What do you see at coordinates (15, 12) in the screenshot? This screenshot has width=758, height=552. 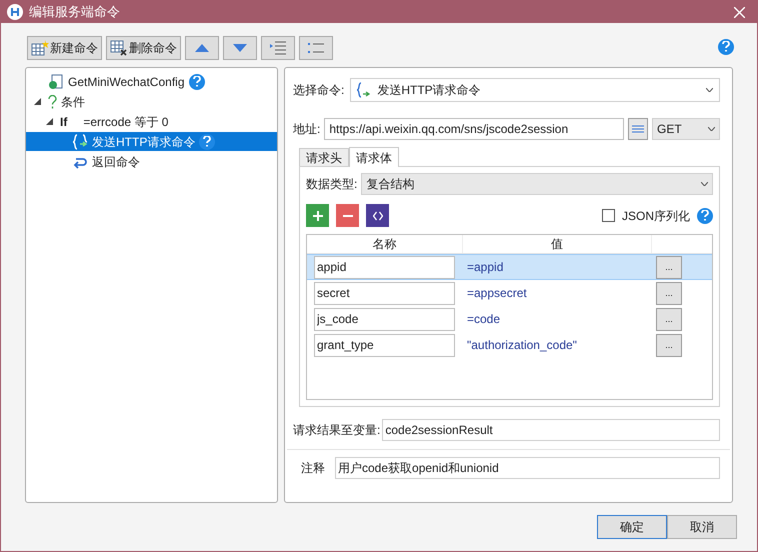 I see `app-logo-icon` at bounding box center [15, 12].